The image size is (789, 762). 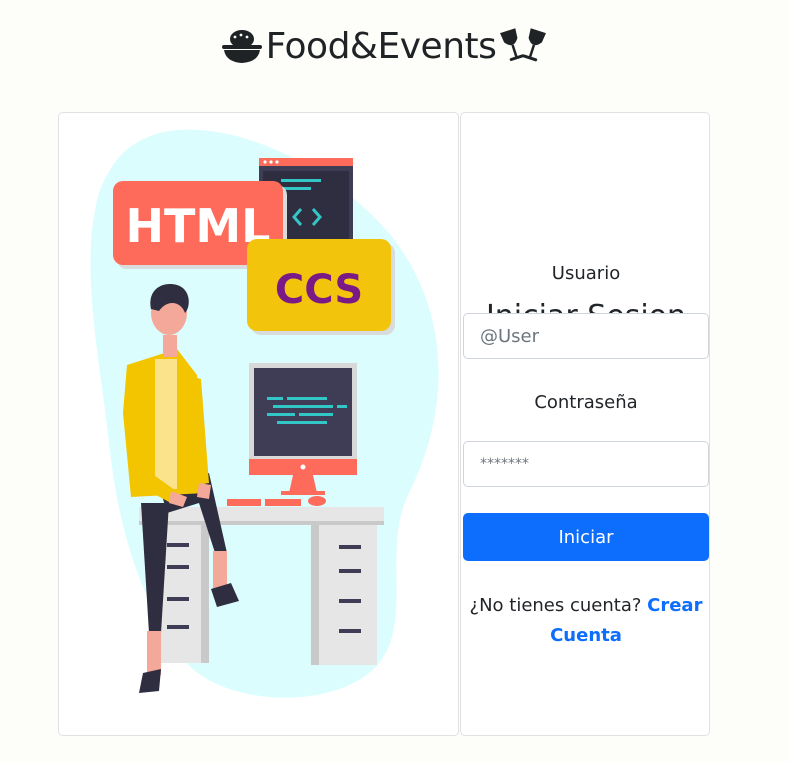 I want to click on brand-header: Food&Events, so click(x=384, y=47).